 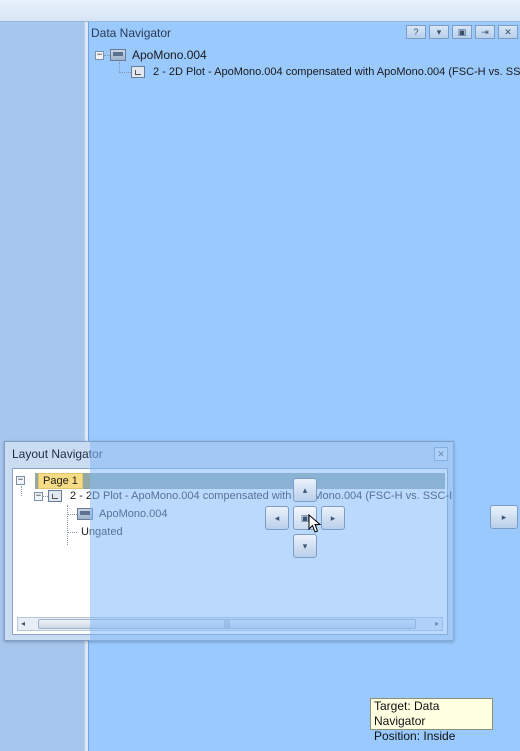 I want to click on tree-item-gate: Ungated, so click(x=95, y=532).